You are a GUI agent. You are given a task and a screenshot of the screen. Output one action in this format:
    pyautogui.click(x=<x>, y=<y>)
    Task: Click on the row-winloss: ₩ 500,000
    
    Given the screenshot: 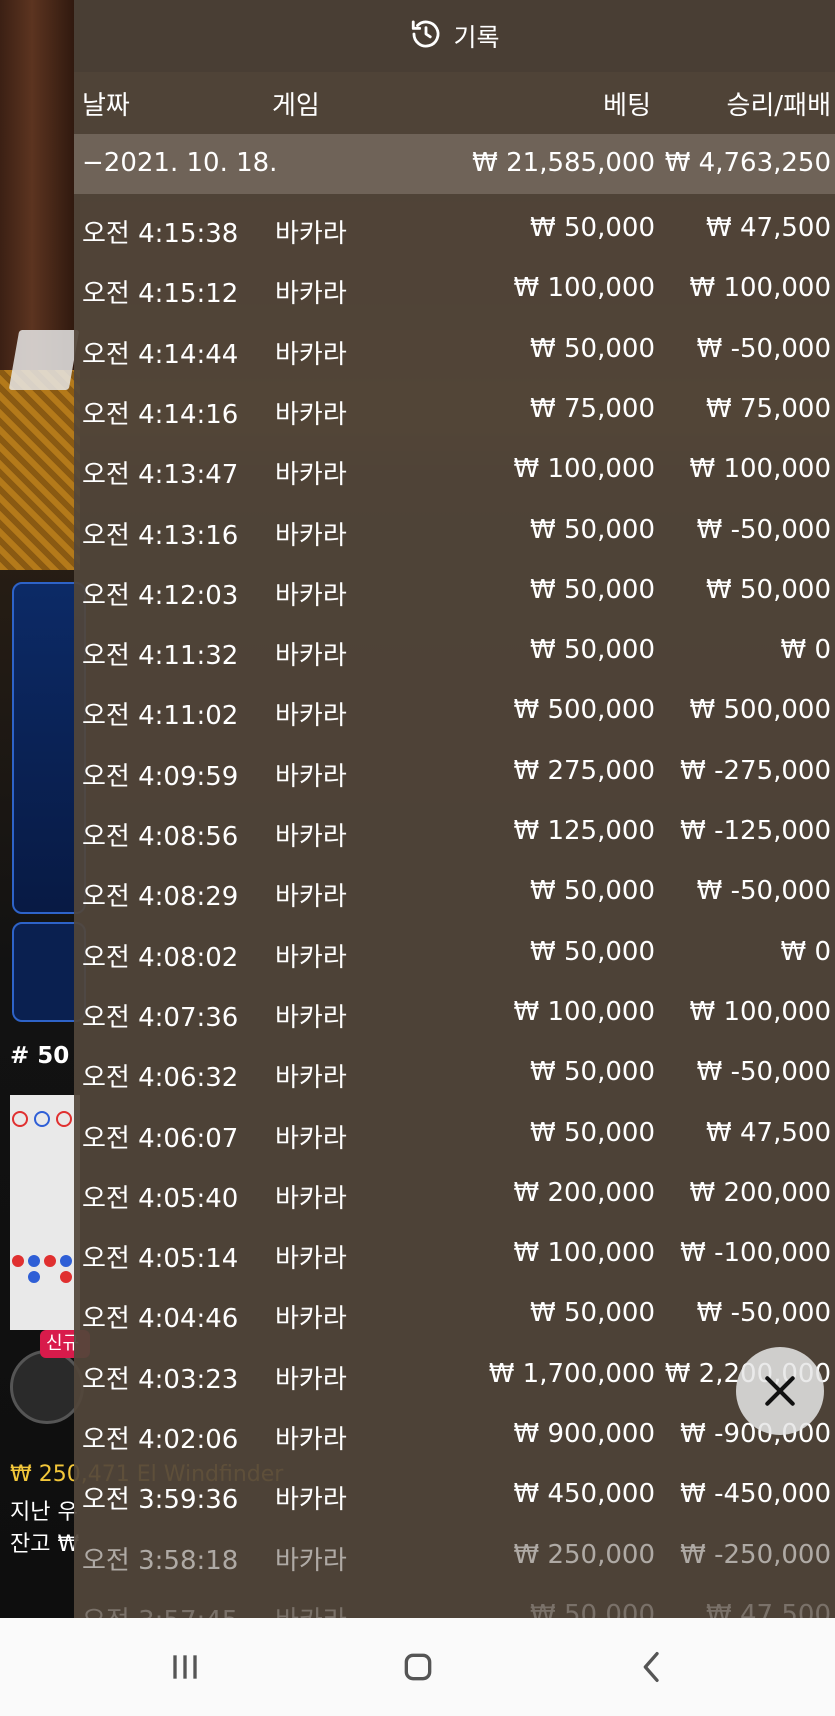 What is the action you would take?
    pyautogui.click(x=760, y=710)
    